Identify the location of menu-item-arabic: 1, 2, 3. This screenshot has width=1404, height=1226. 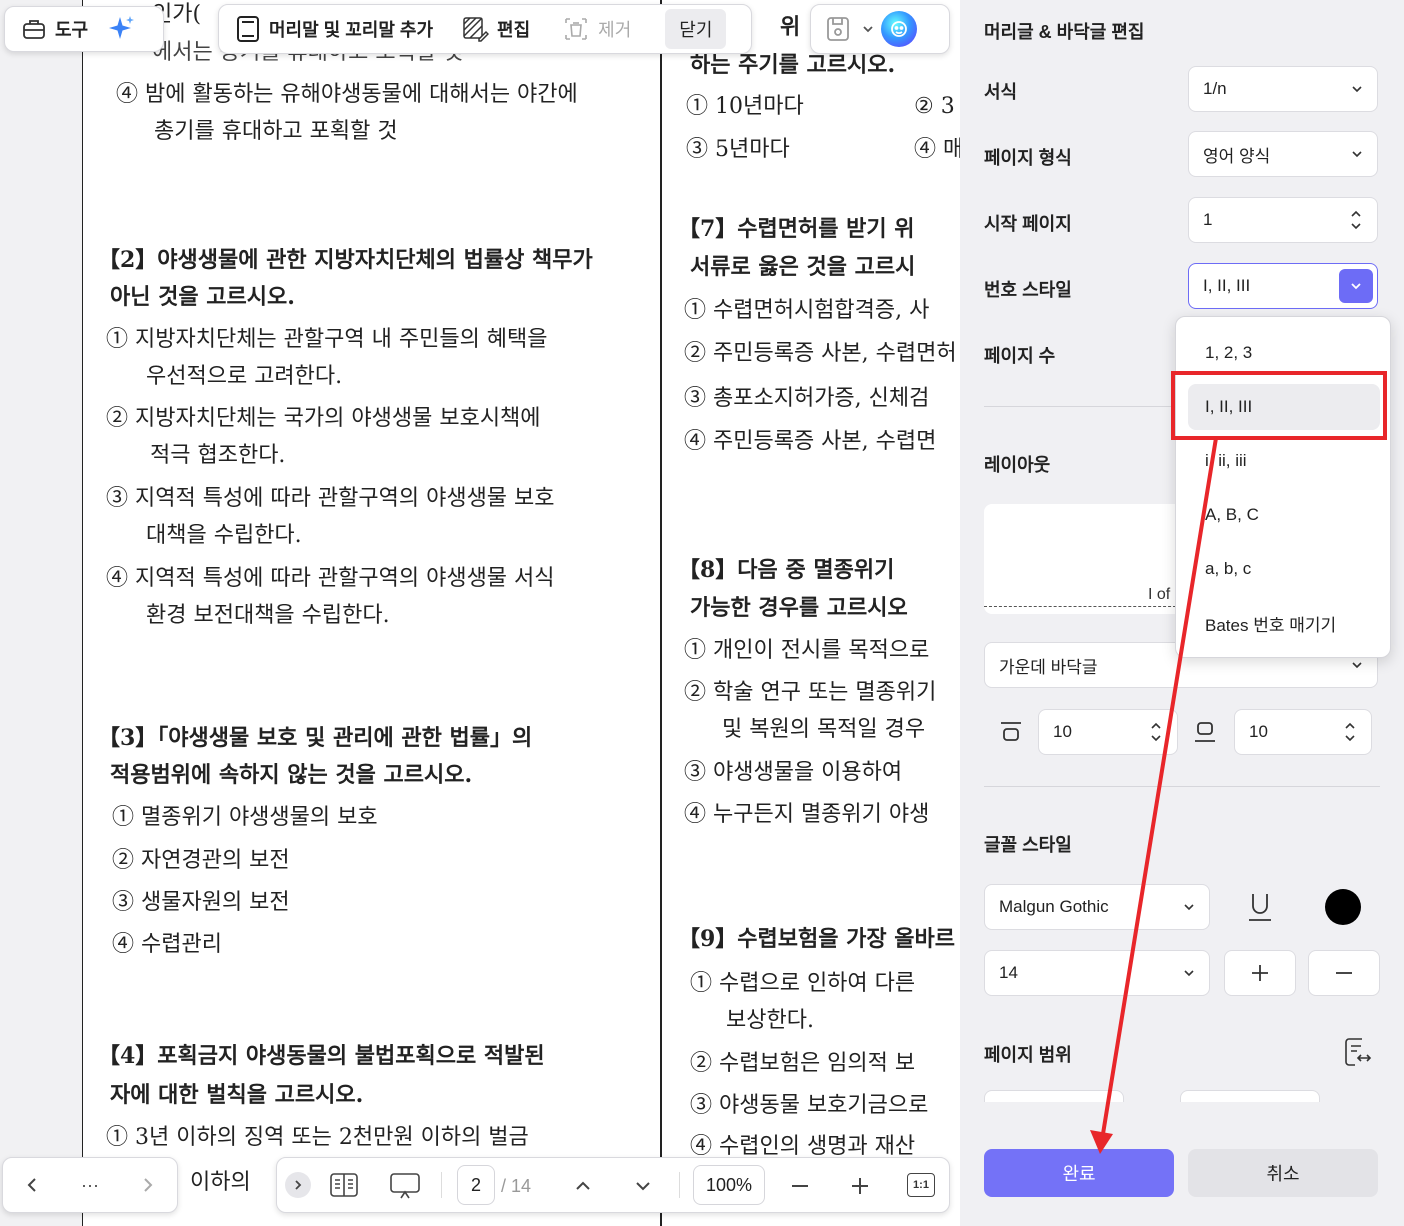
(1284, 353).